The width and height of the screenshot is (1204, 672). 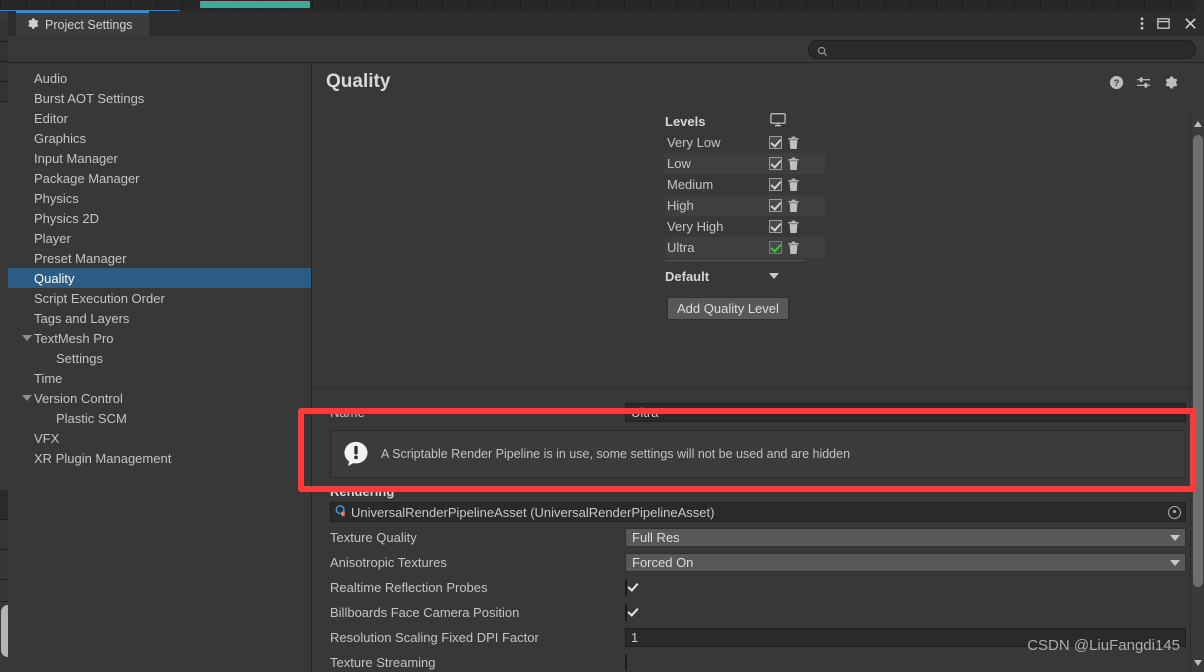 I want to click on sidebar-item-label: Audio, so click(x=51, y=78).